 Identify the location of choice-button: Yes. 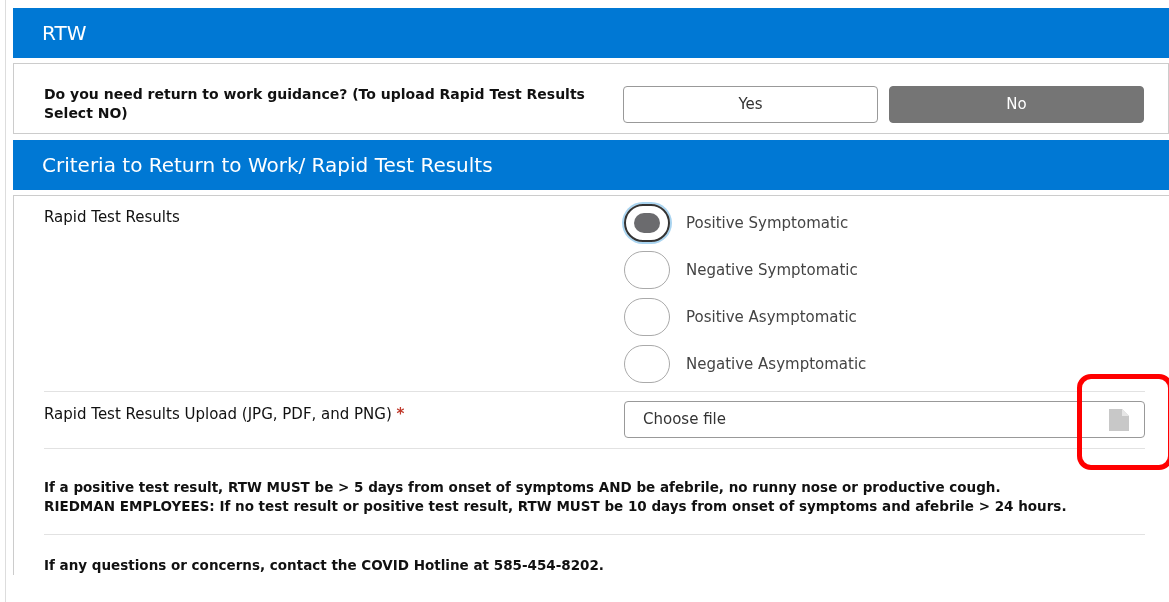
(750, 104).